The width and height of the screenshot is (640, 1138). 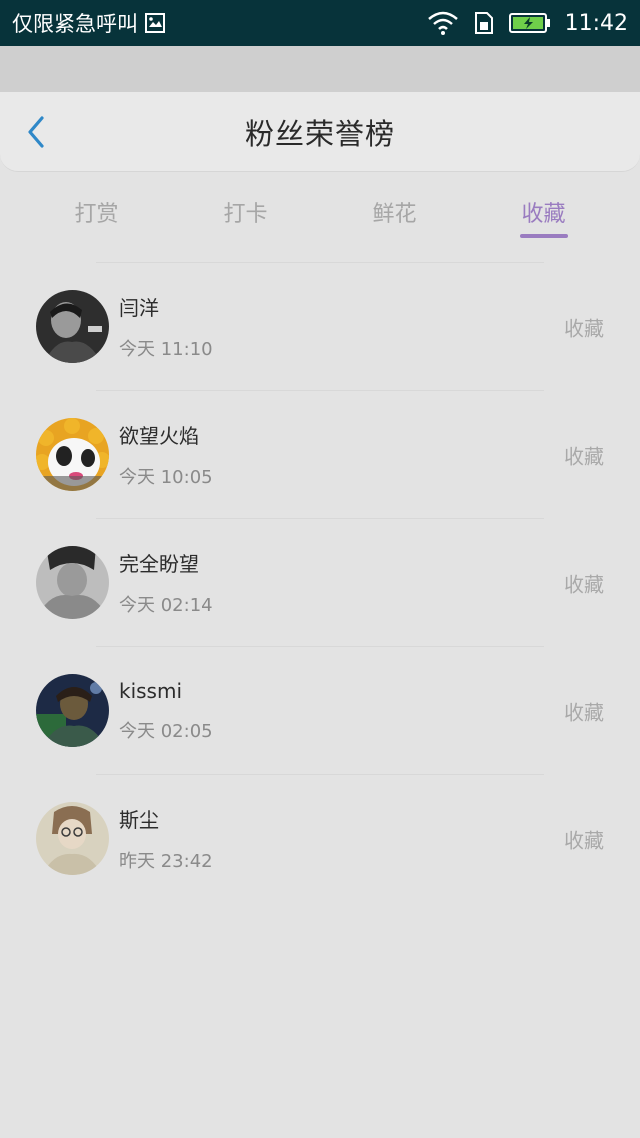 I want to click on list-item: 斯尘 昨天 23:42 收藏, so click(x=320, y=838).